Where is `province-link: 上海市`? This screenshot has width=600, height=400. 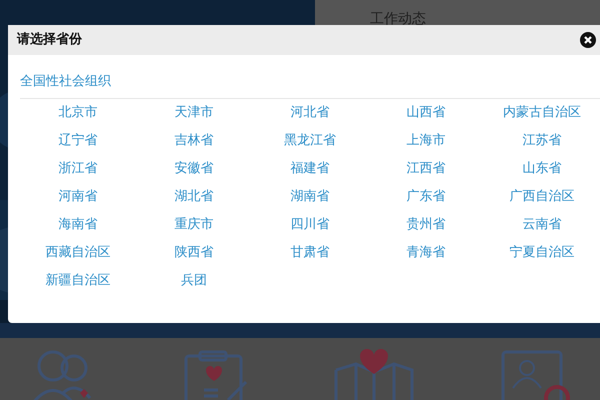
province-link: 上海市 is located at coordinates (426, 141).